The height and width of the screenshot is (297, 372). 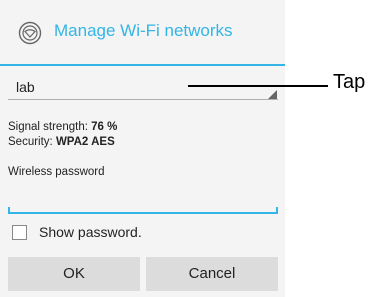 I want to click on password-input, so click(x=143, y=200).